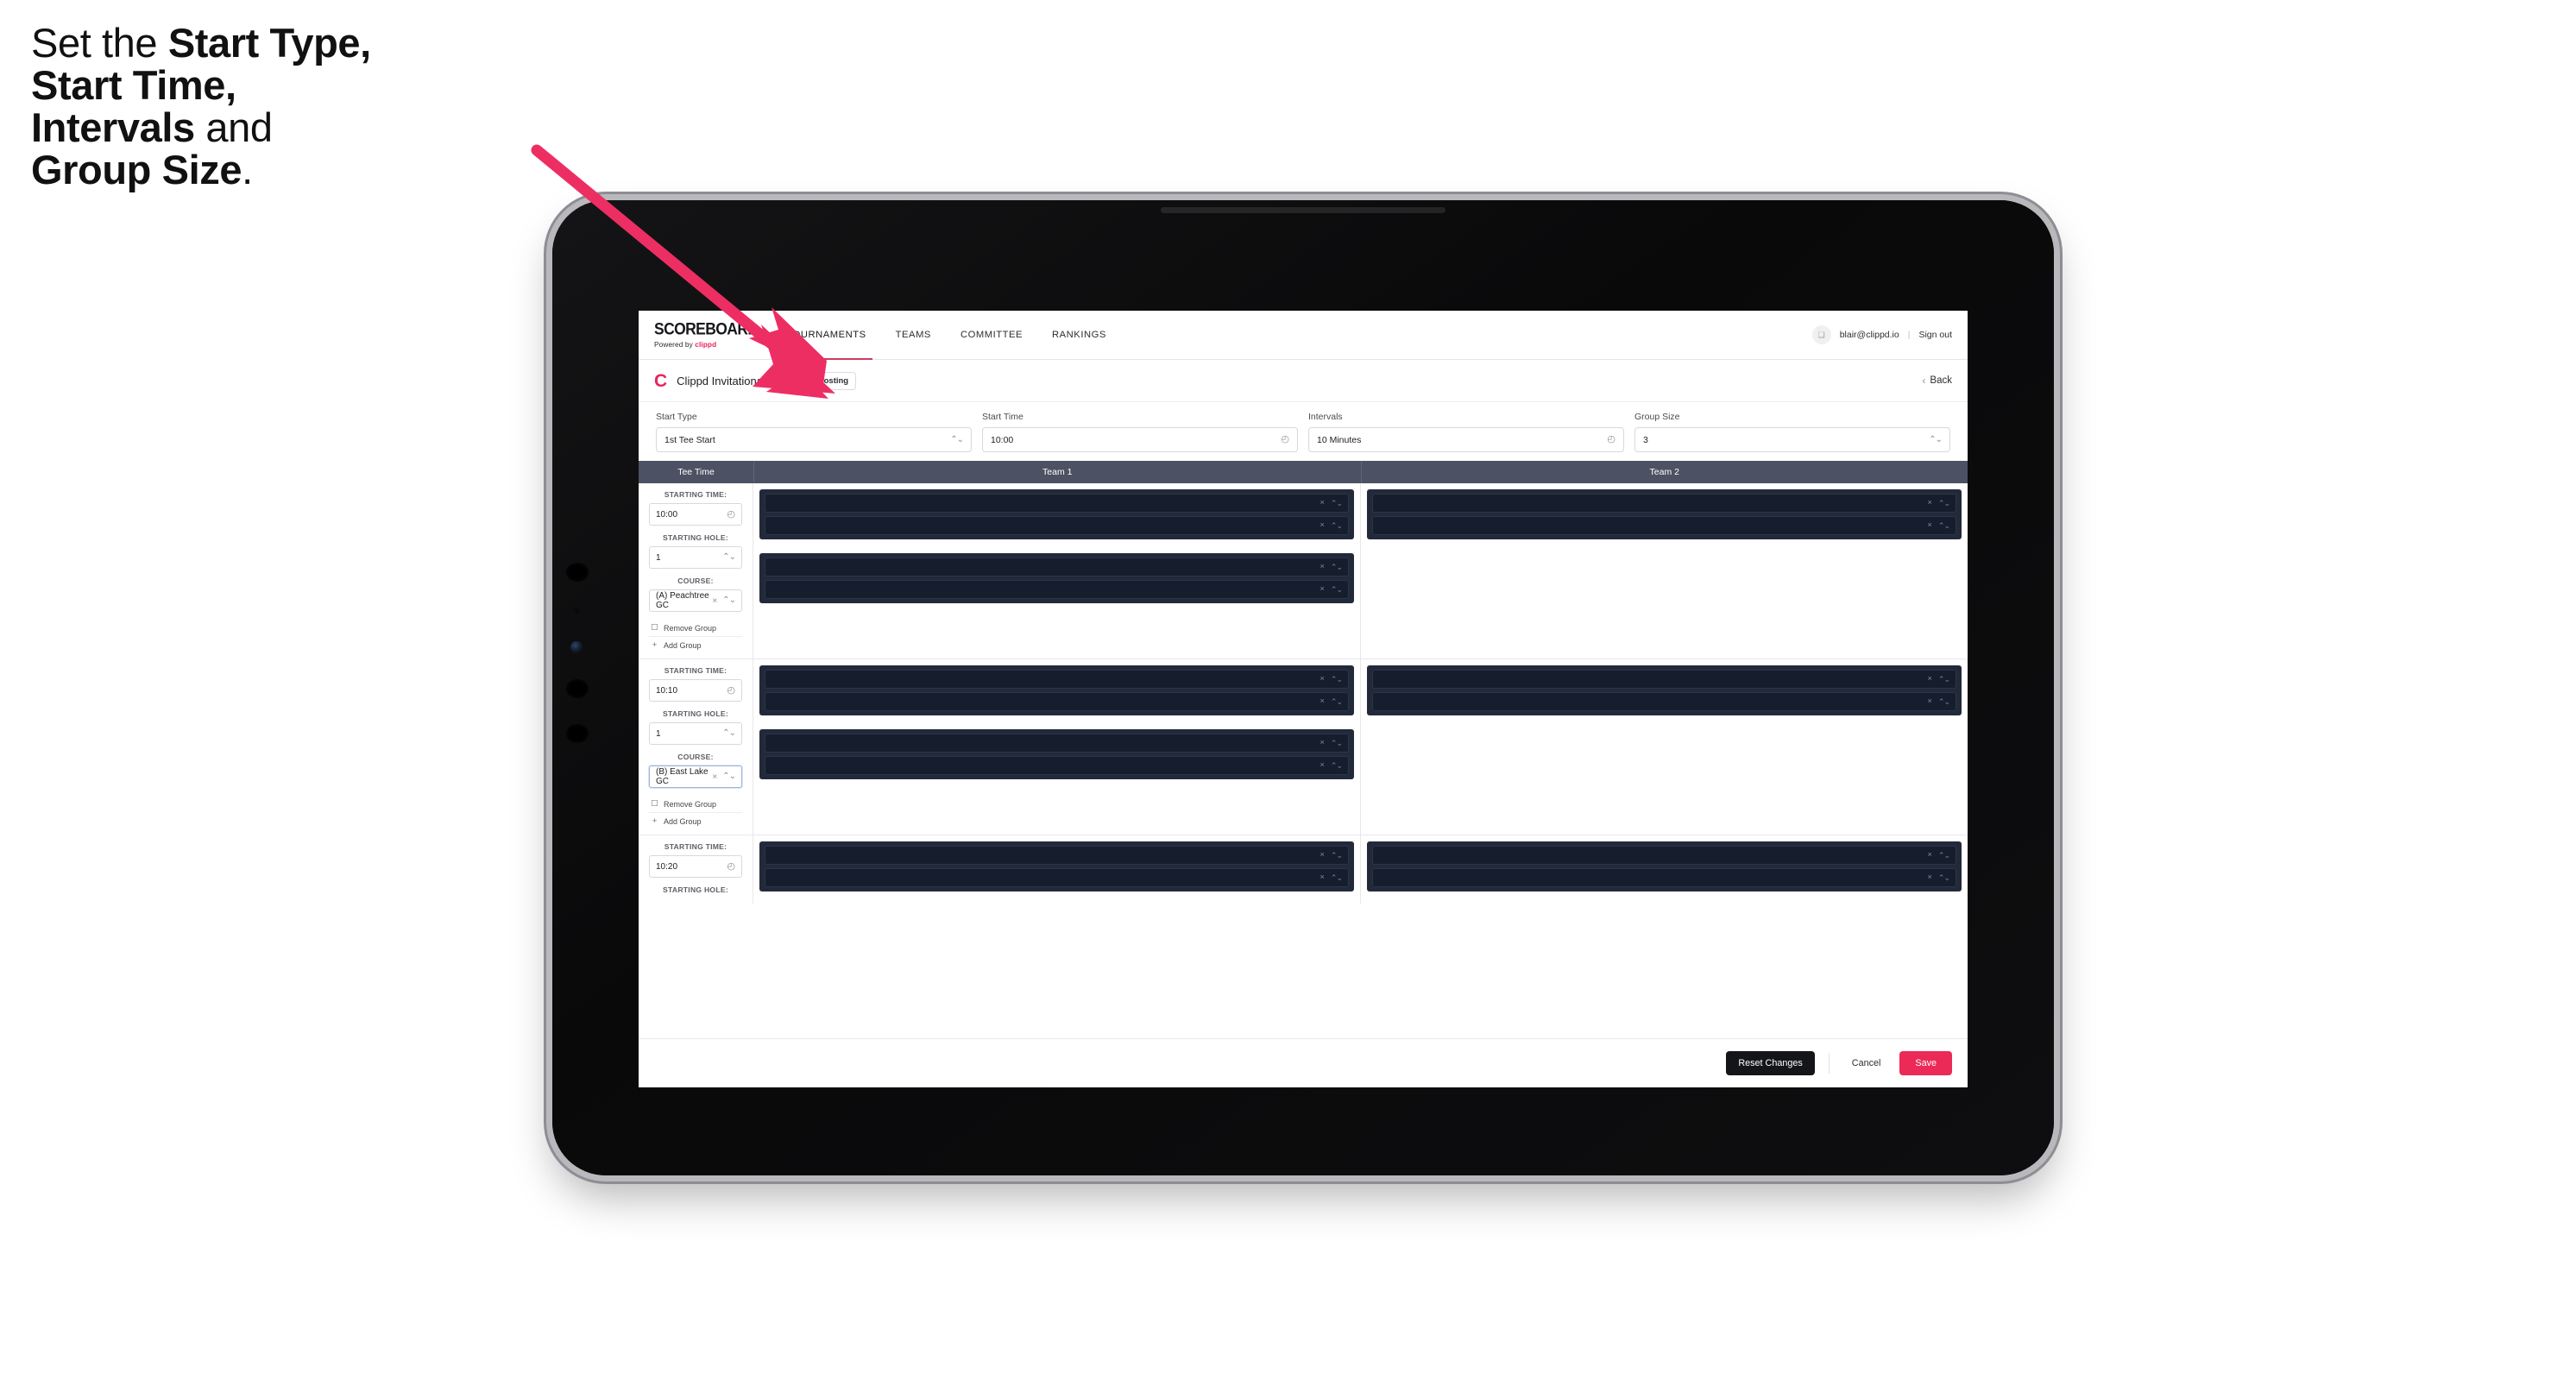 The height and width of the screenshot is (1386, 2576). Describe the element at coordinates (1935, 335) in the screenshot. I see `sign-out-link: Sign out` at that location.